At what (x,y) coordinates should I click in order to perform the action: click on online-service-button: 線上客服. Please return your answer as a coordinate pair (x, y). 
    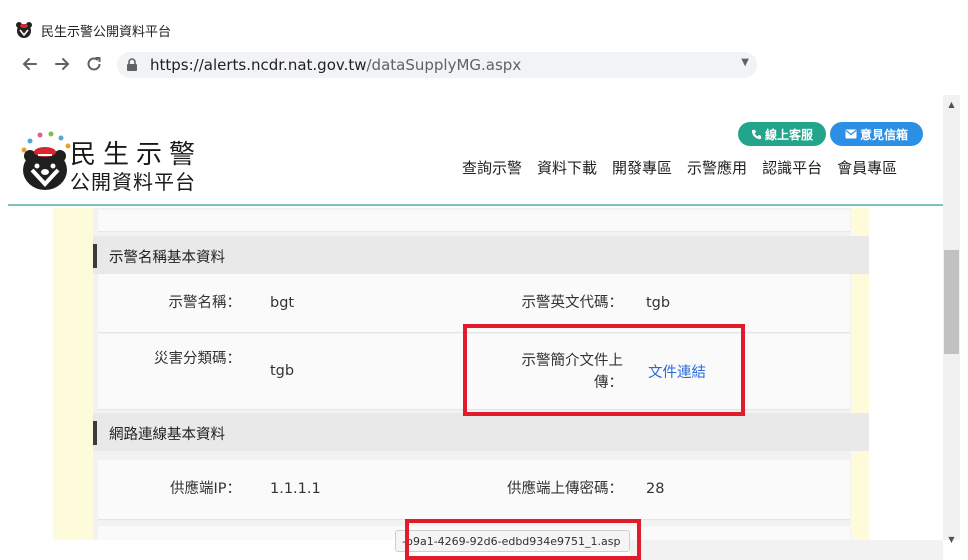
    Looking at the image, I should click on (782, 134).